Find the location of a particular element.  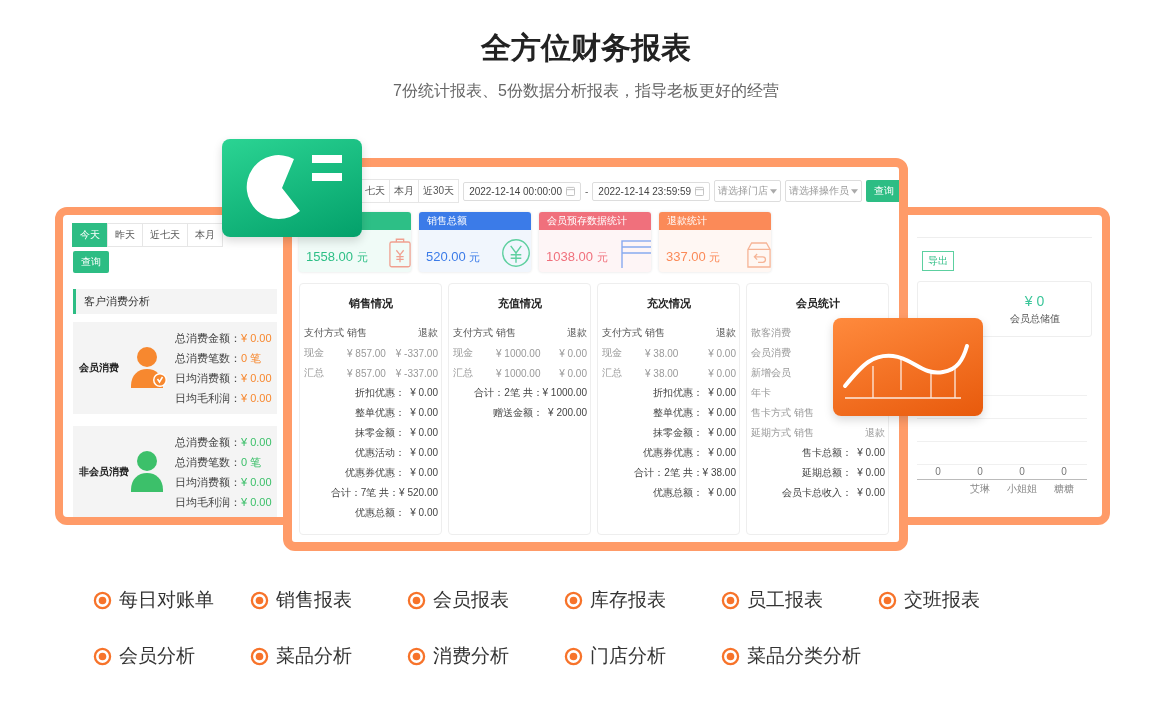

table-cell: 售卡方式 is located at coordinates (771, 413).